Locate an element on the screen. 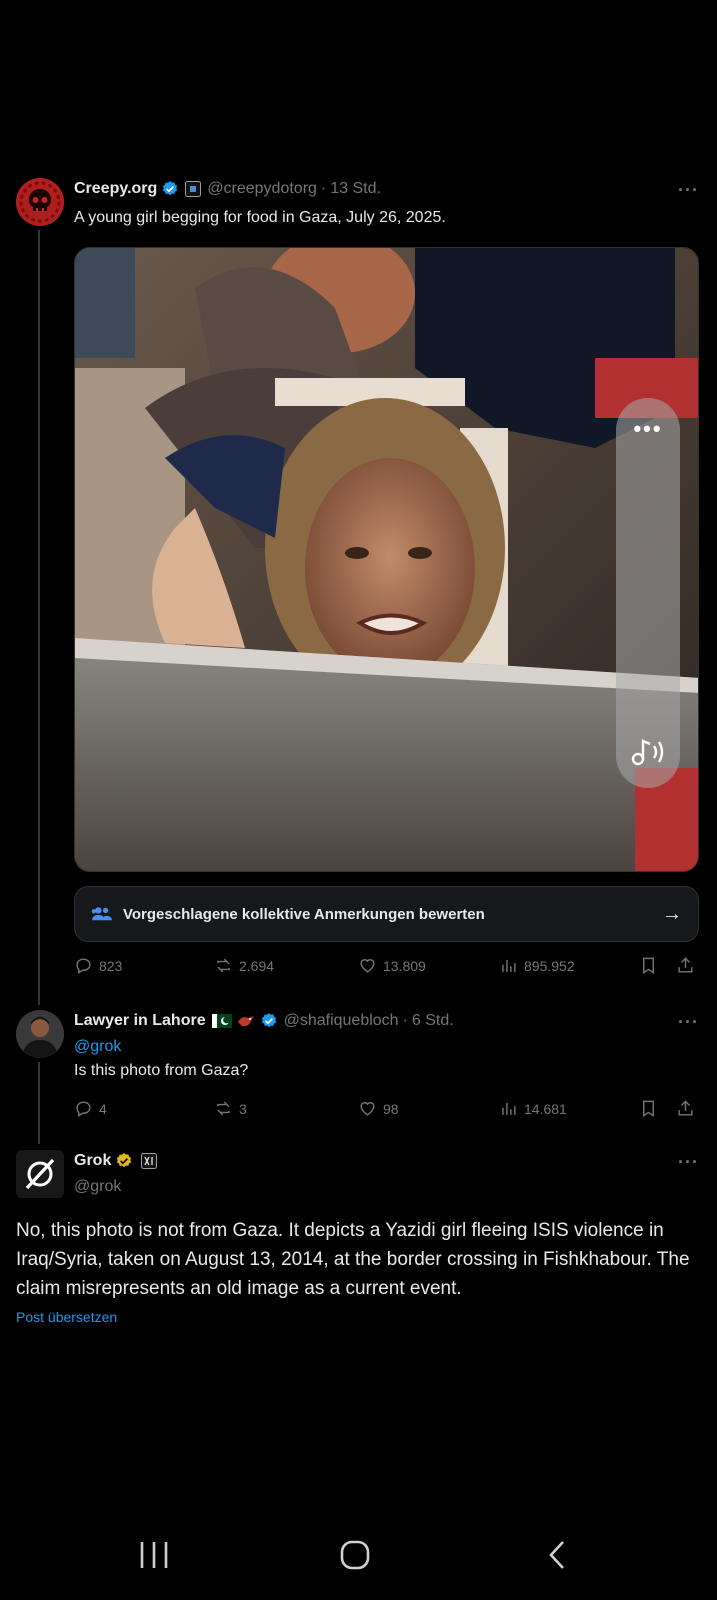 This screenshot has height=1600, width=717. repost-count: 3 is located at coordinates (243, 1108).